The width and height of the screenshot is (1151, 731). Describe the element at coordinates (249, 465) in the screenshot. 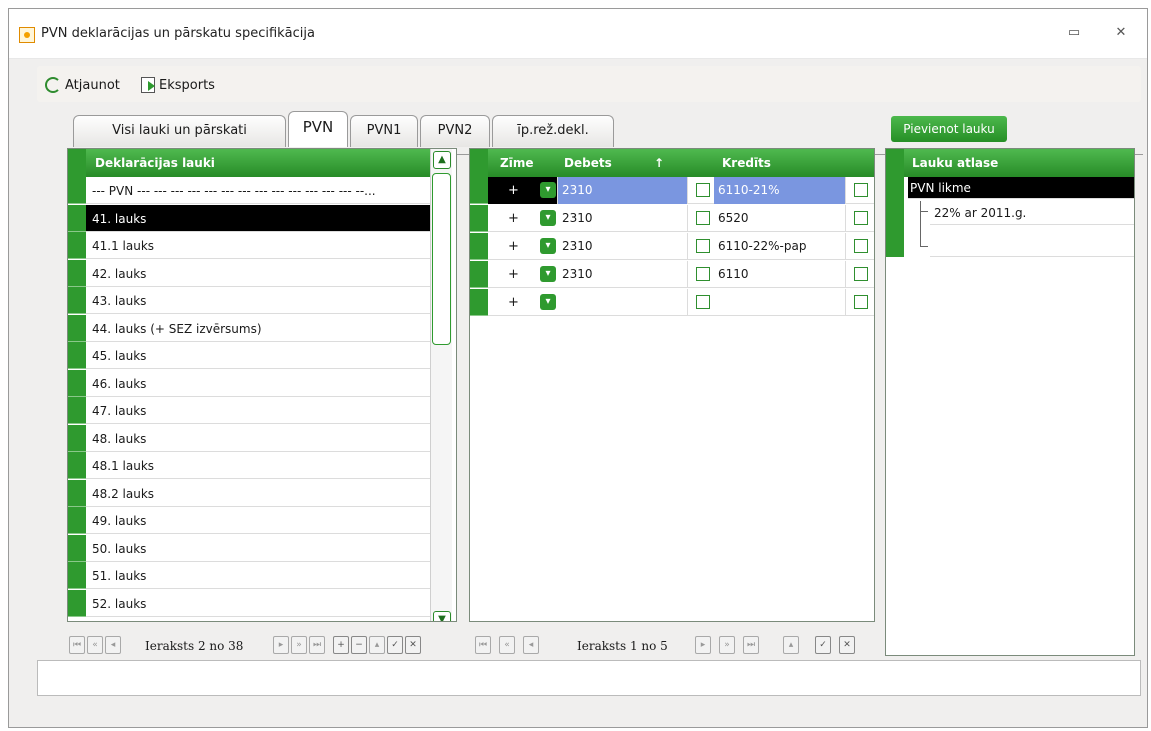

I see `list-item: 48.1 lauks` at that location.